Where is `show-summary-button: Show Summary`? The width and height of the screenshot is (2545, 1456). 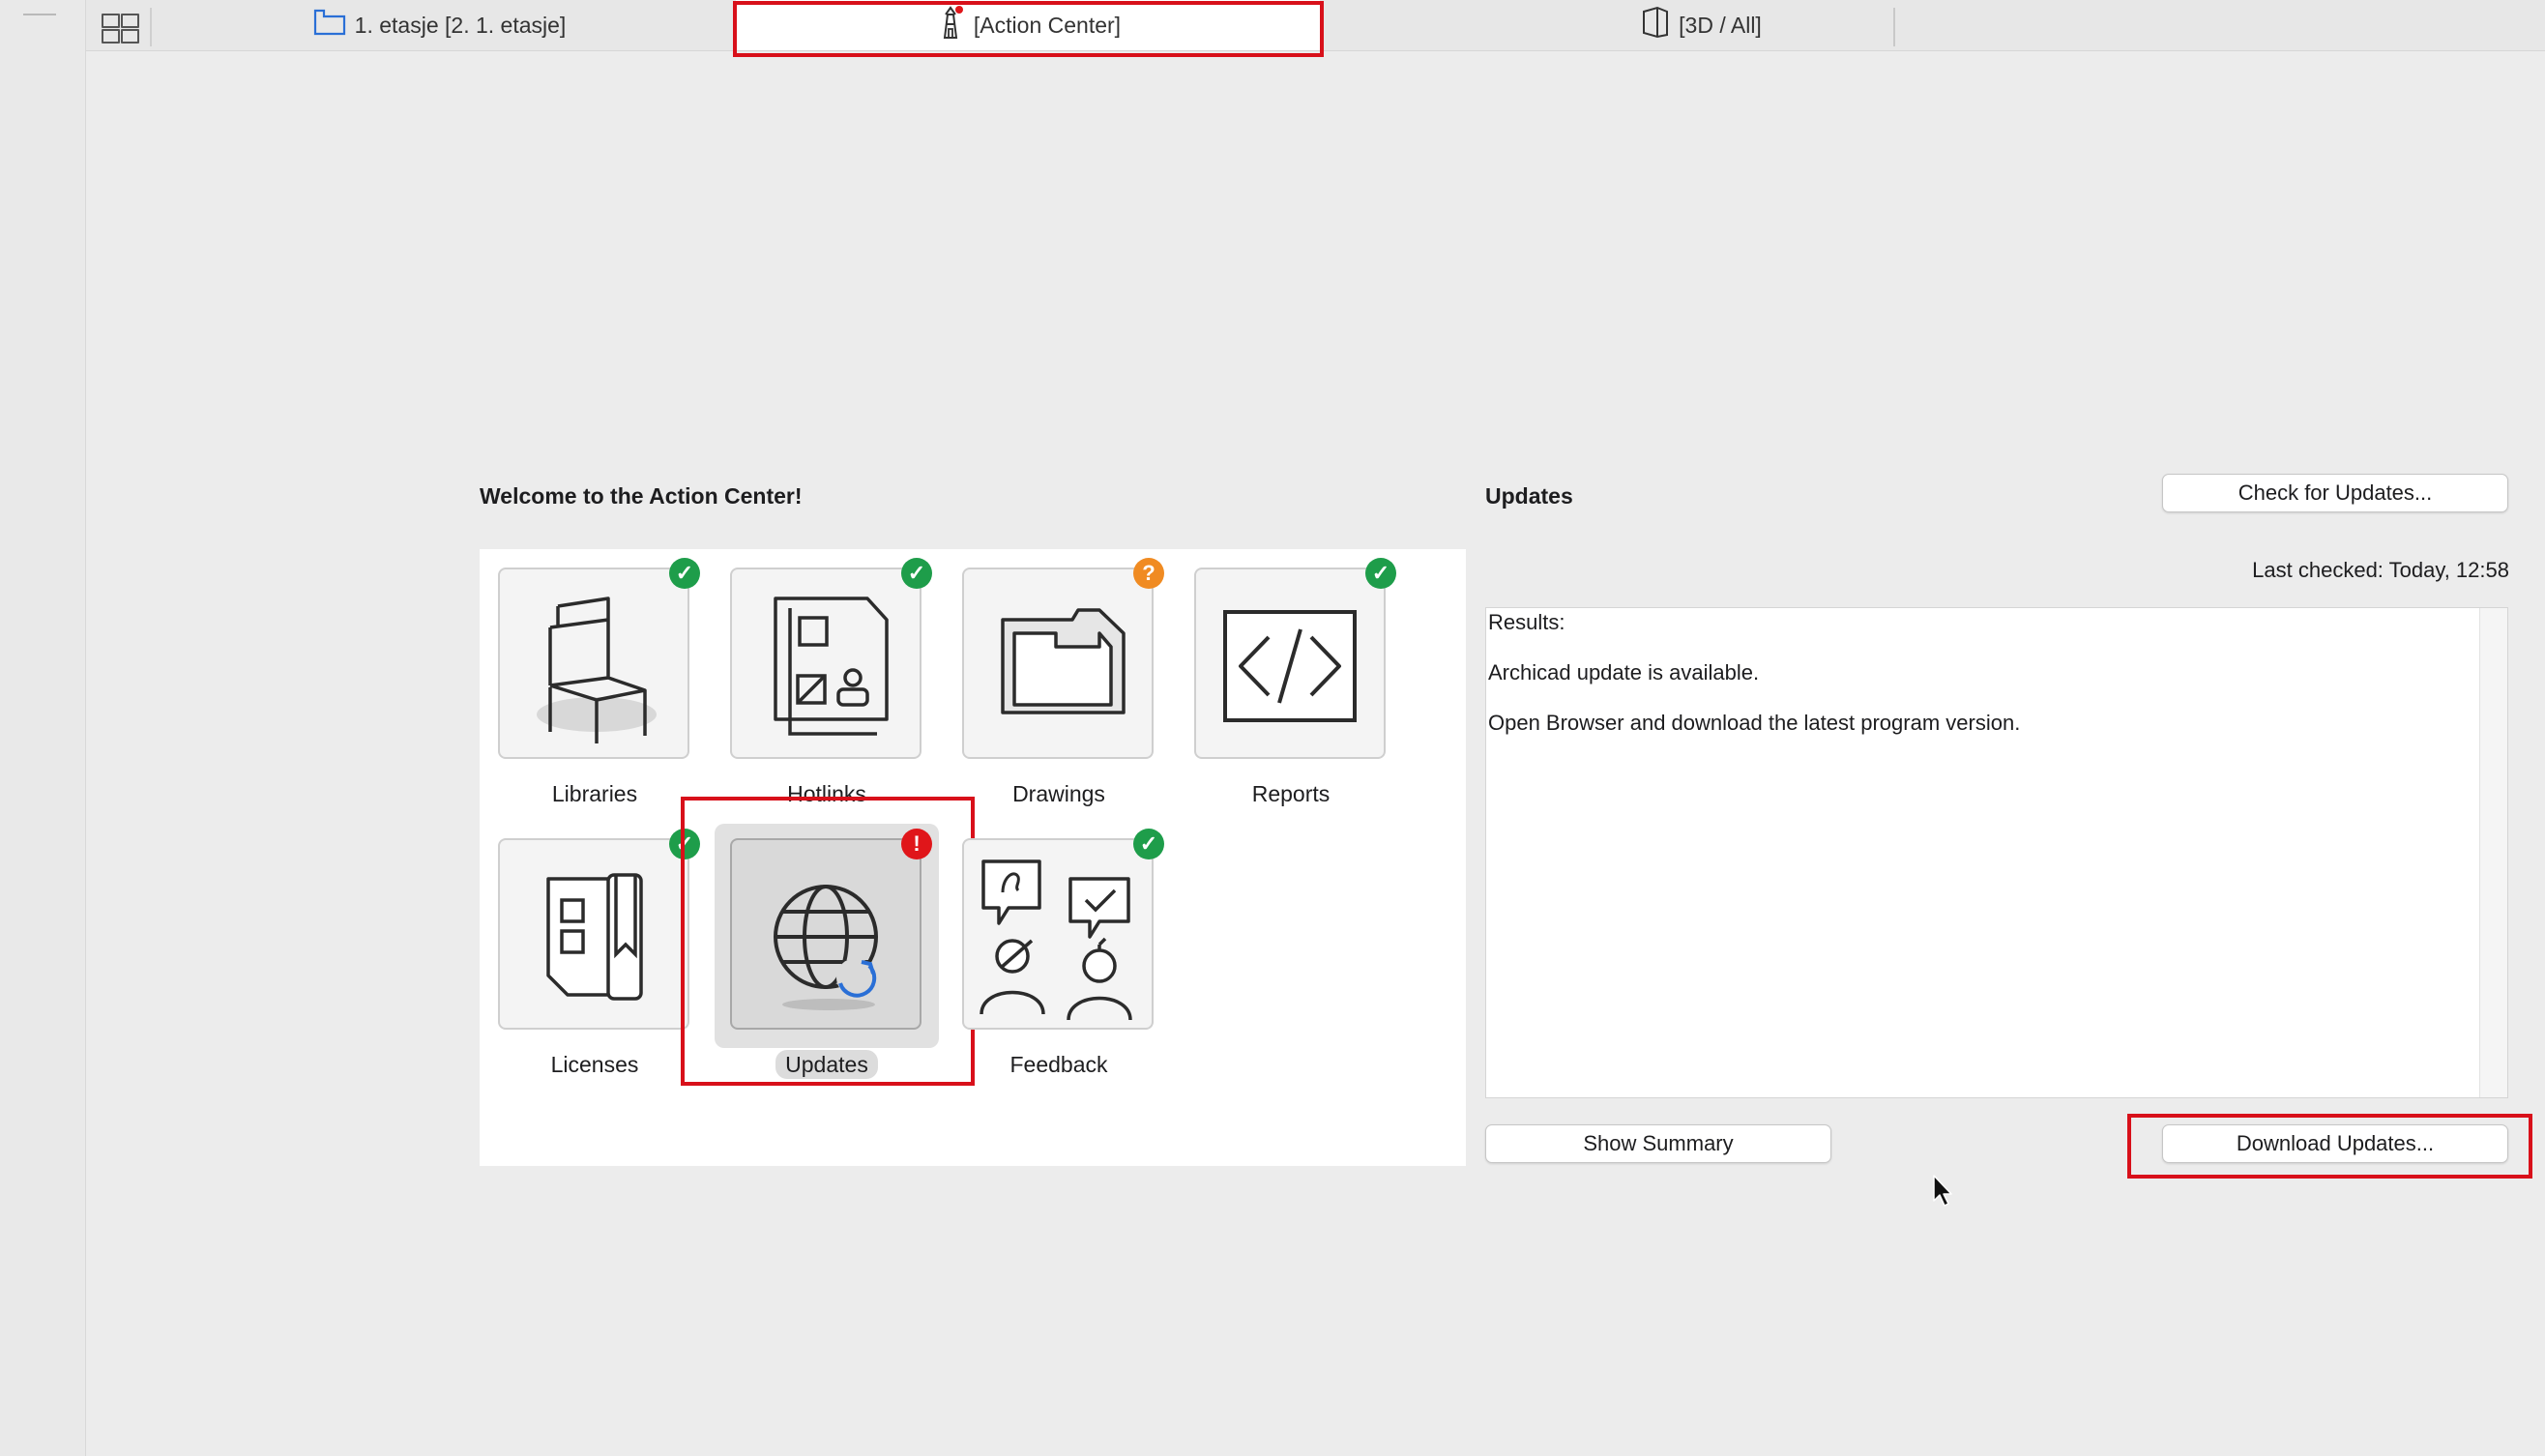
show-summary-button: Show Summary is located at coordinates (1658, 1144).